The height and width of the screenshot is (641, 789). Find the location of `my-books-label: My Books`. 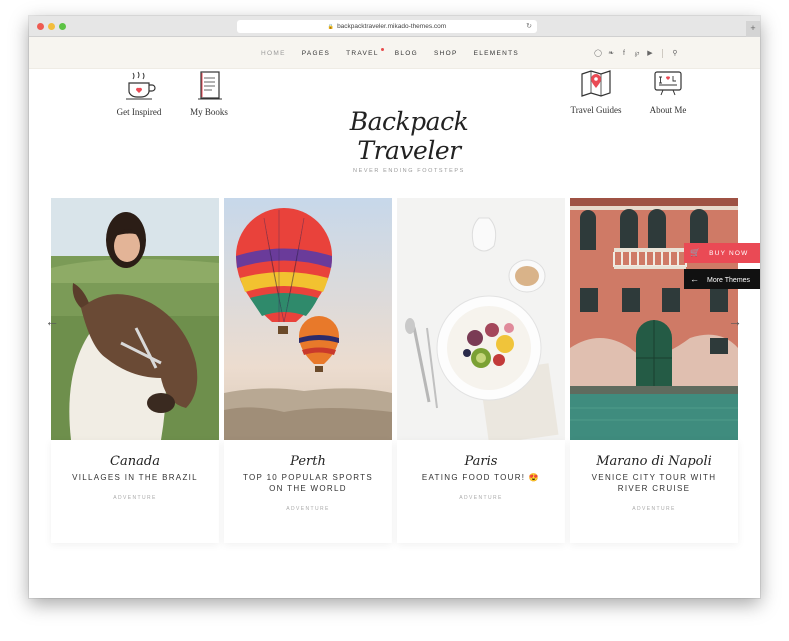

my-books-label: My Books is located at coordinates (209, 112).